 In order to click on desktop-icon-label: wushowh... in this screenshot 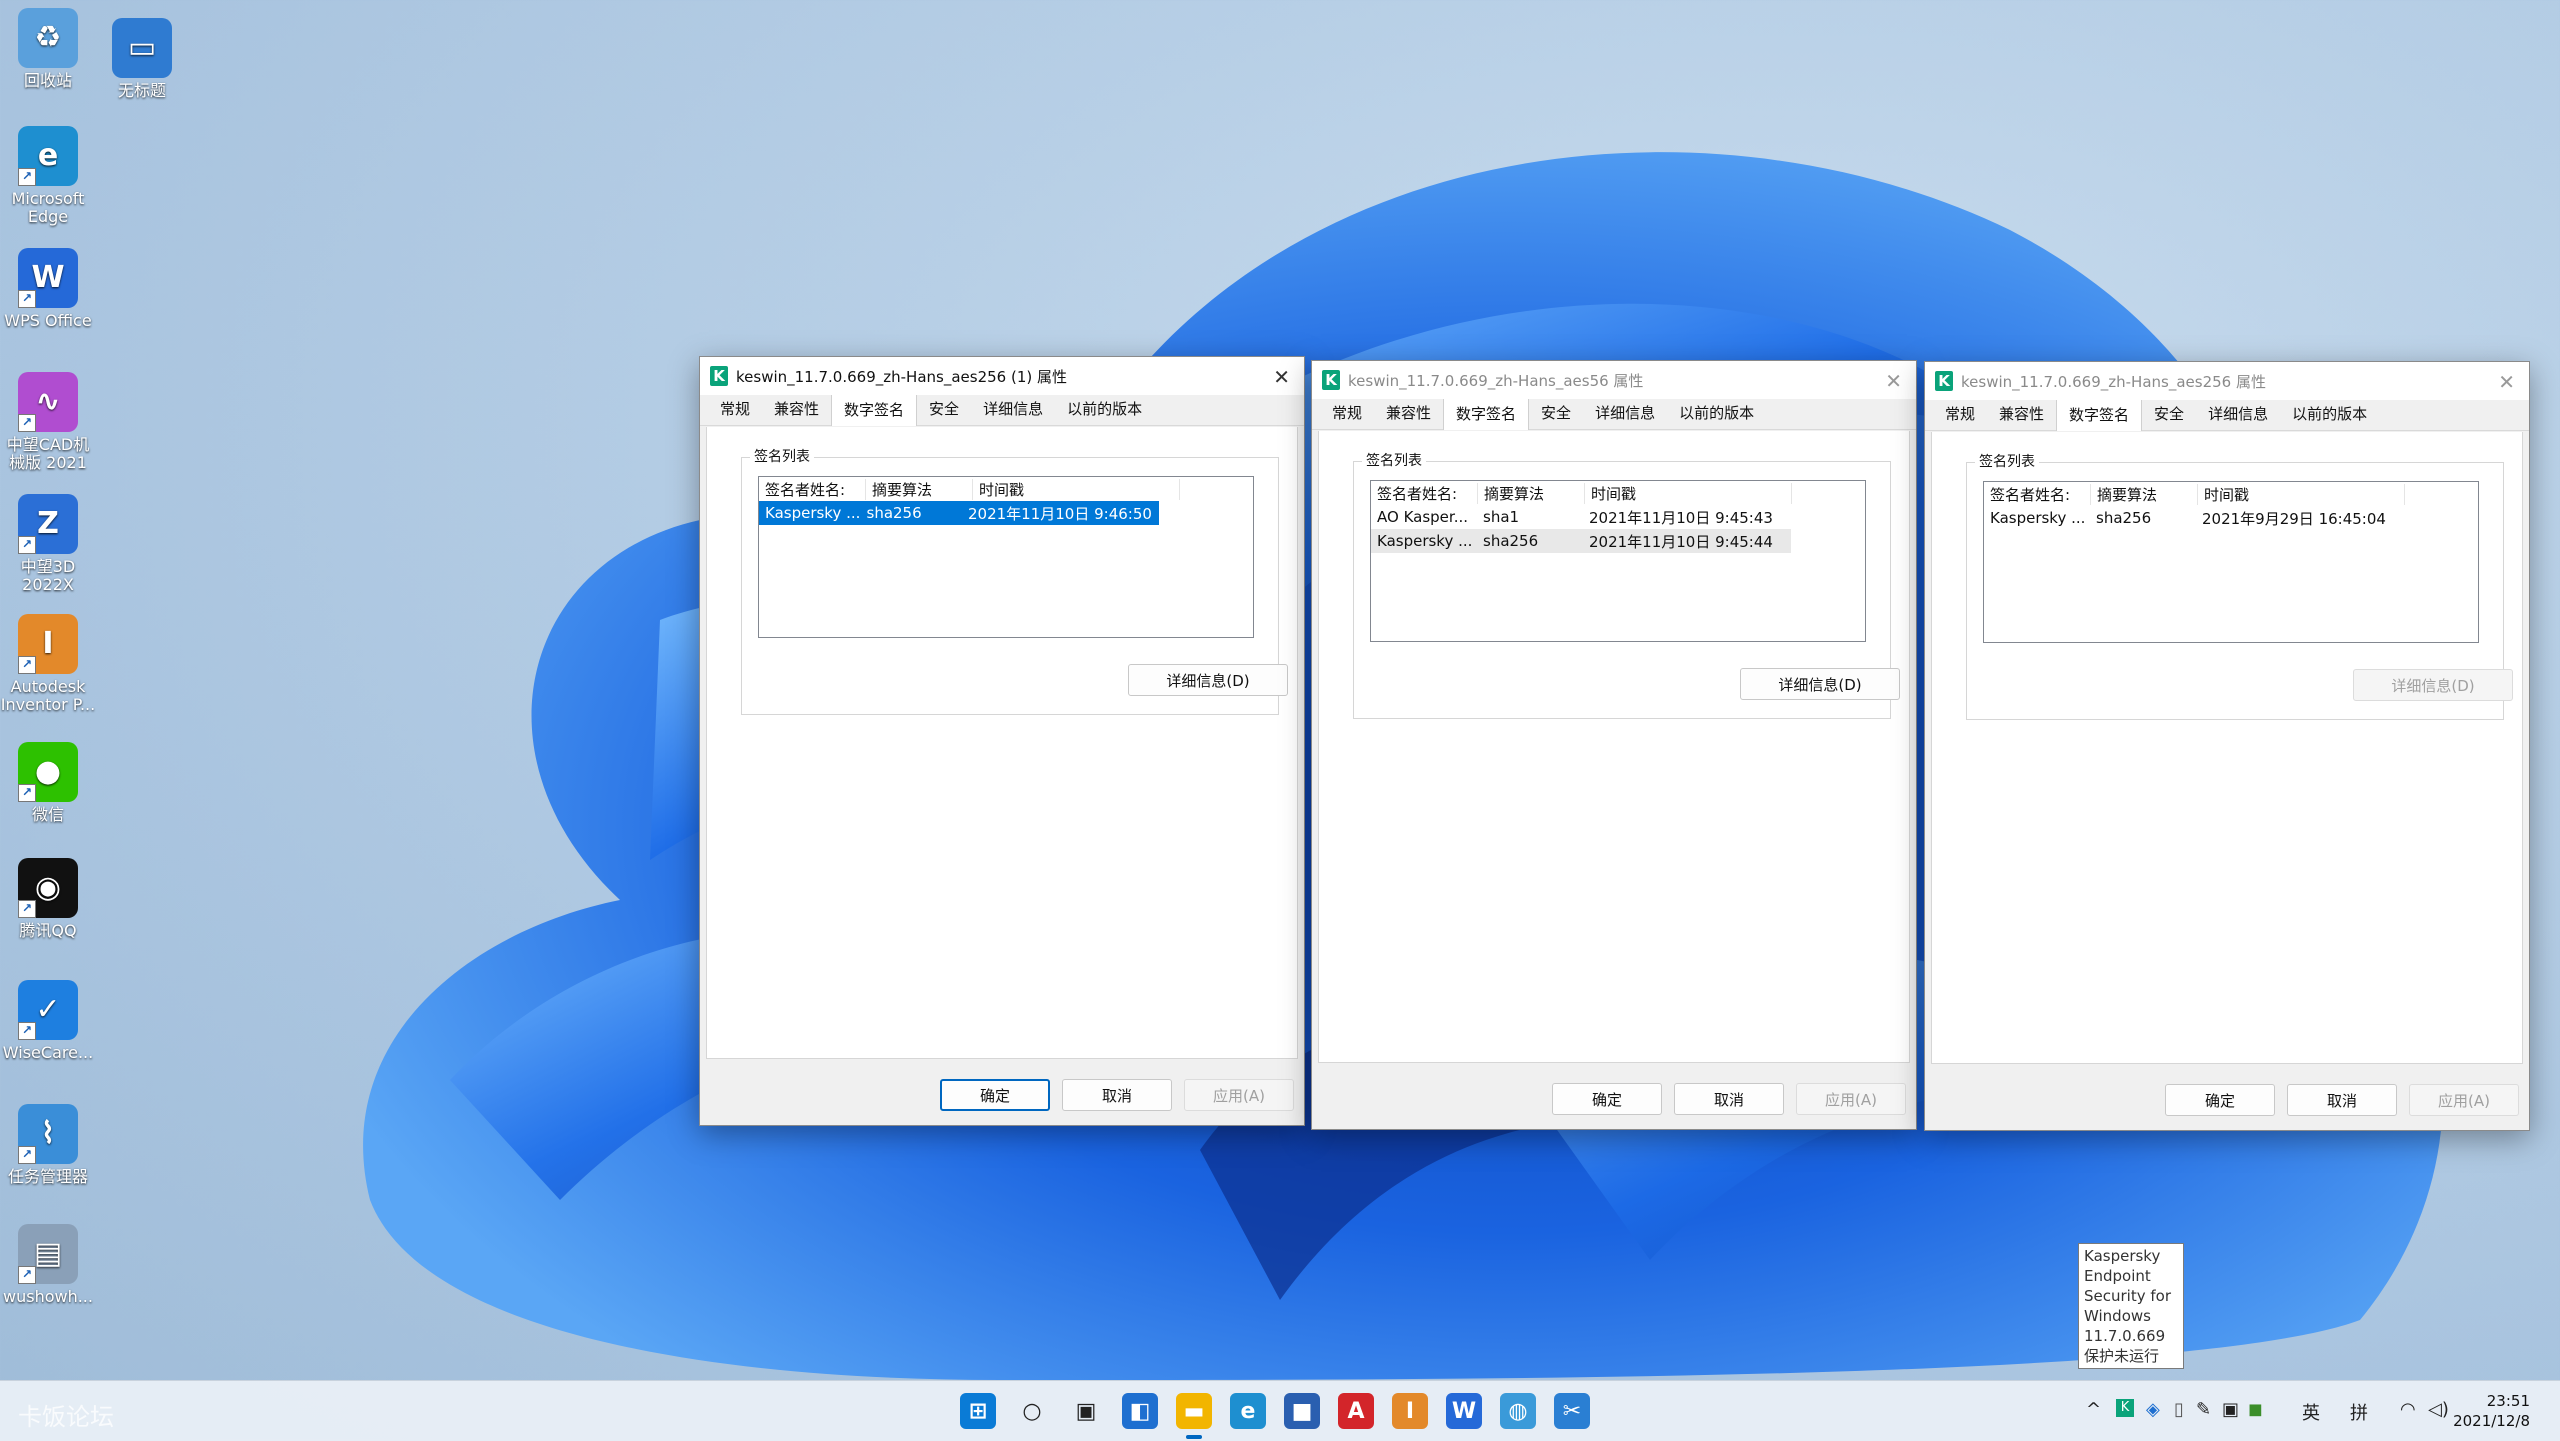, I will do `click(48, 1296)`.